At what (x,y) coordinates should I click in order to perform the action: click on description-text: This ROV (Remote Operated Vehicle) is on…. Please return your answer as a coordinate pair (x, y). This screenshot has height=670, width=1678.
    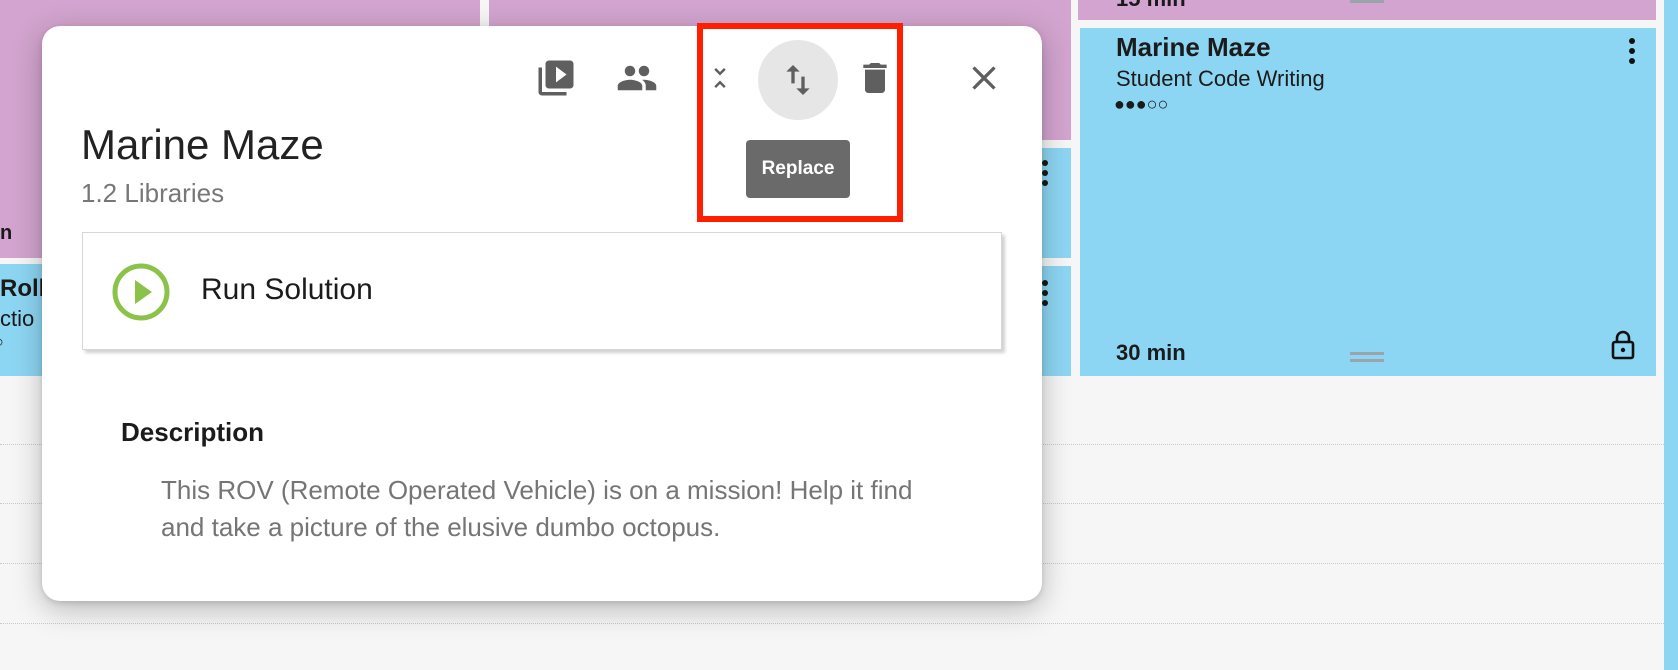
    Looking at the image, I should click on (537, 508).